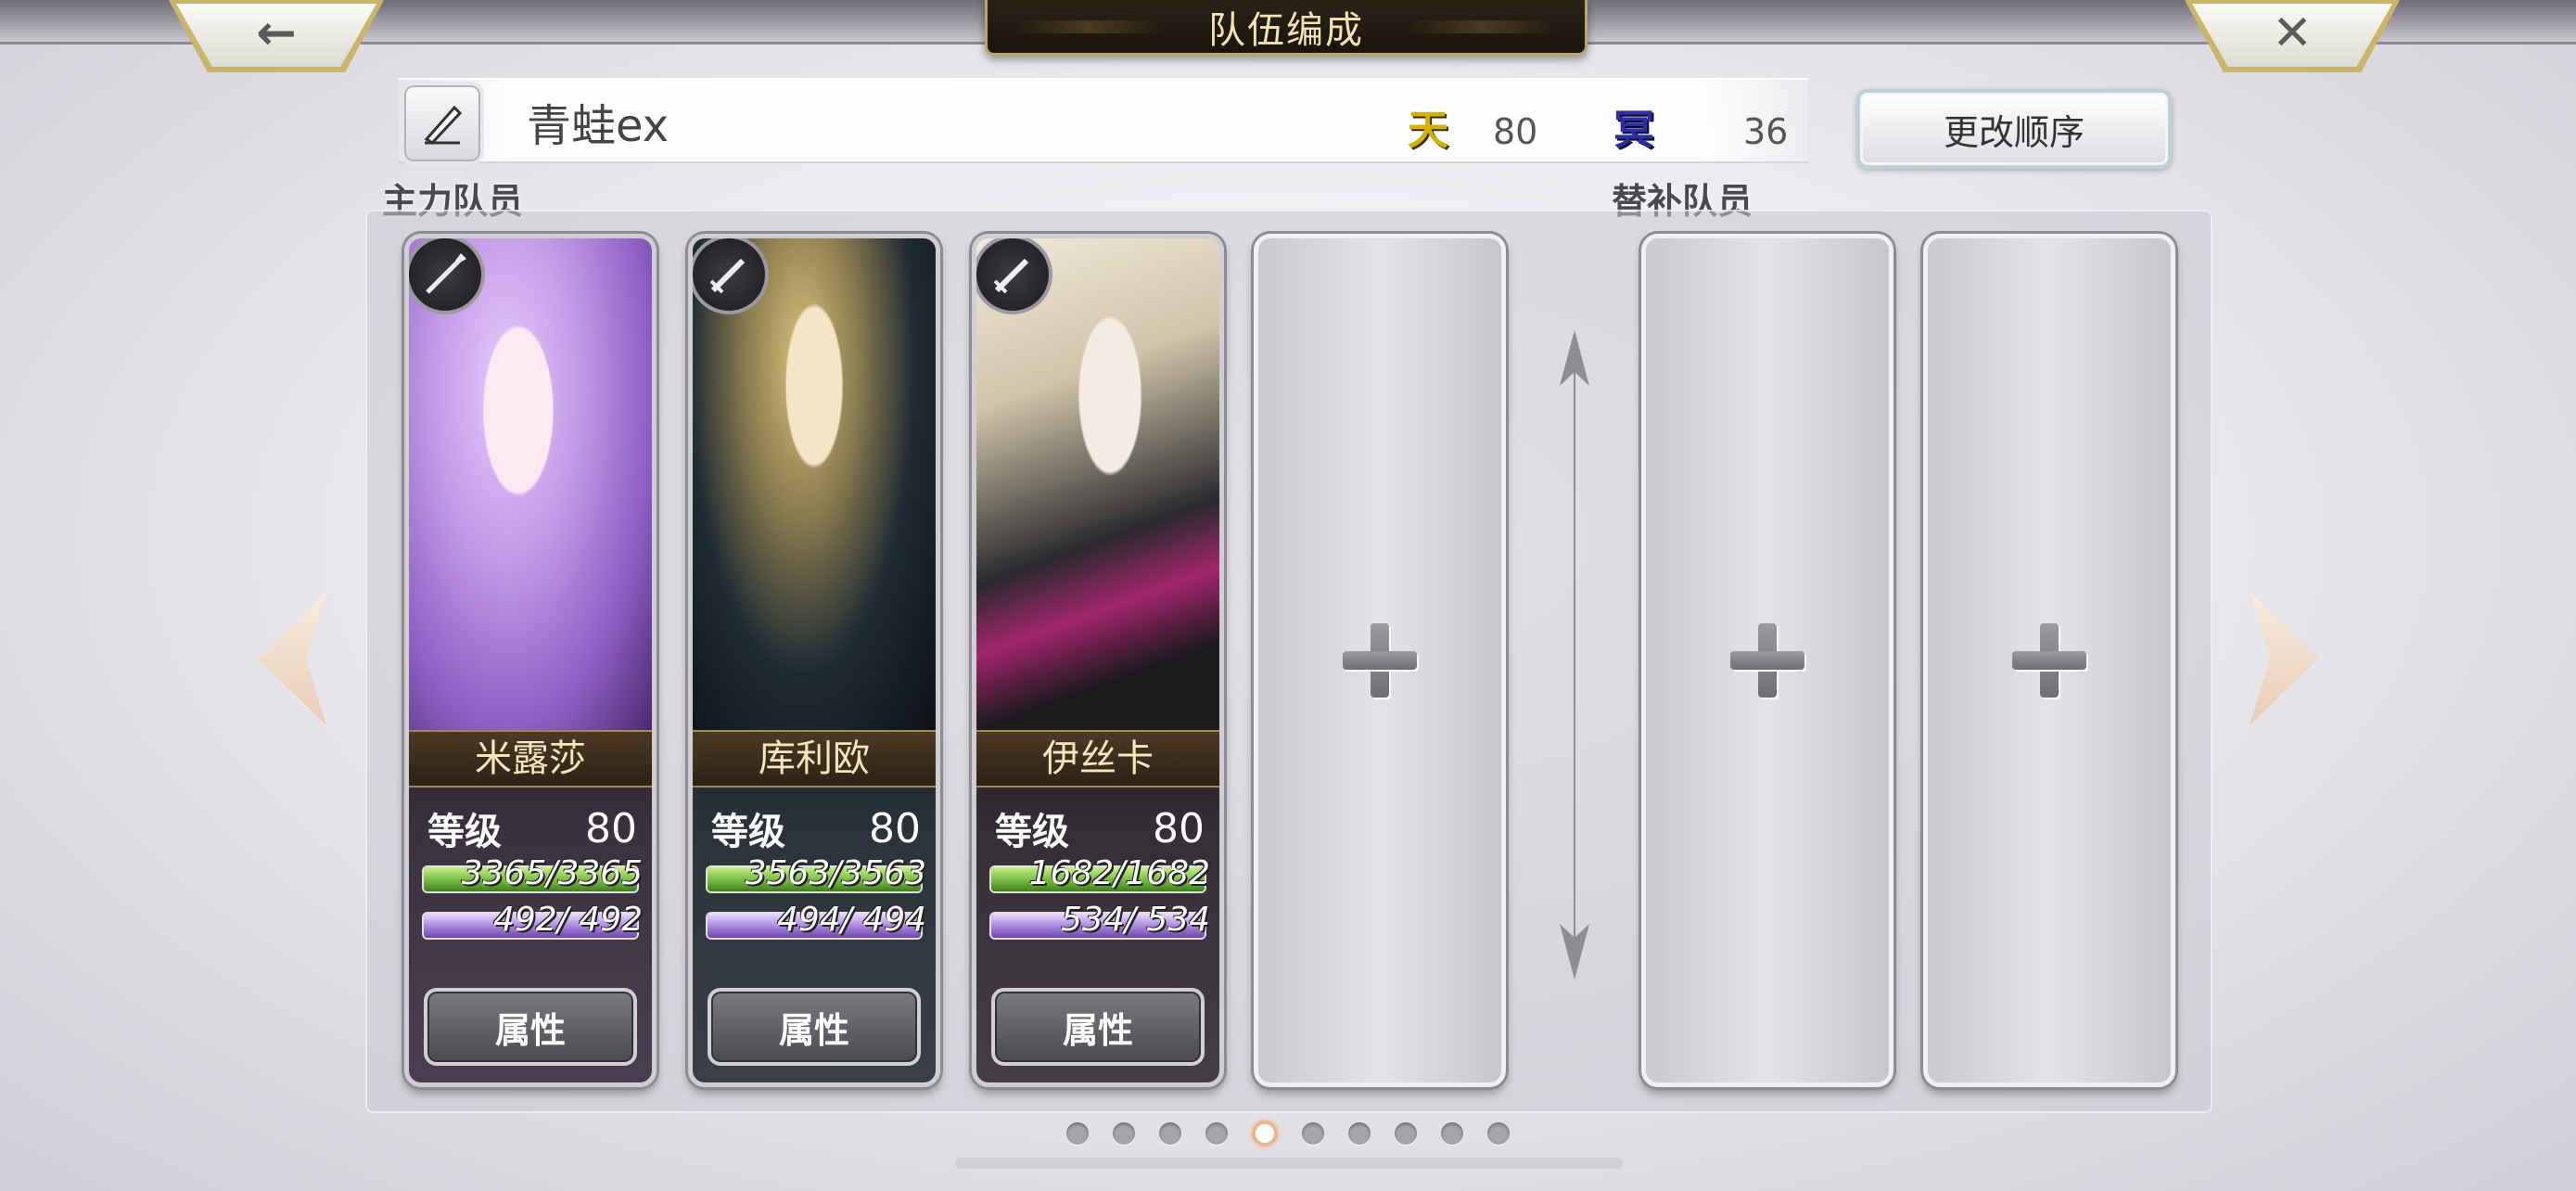  I want to click on quill-icon, so click(443, 125).